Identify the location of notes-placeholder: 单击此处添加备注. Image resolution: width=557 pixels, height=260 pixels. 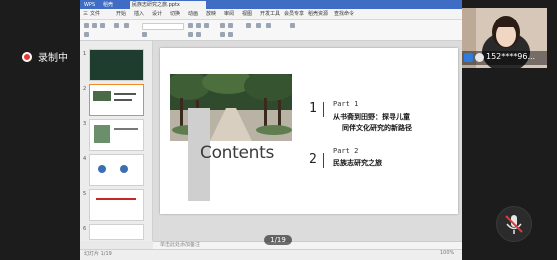
(180, 245).